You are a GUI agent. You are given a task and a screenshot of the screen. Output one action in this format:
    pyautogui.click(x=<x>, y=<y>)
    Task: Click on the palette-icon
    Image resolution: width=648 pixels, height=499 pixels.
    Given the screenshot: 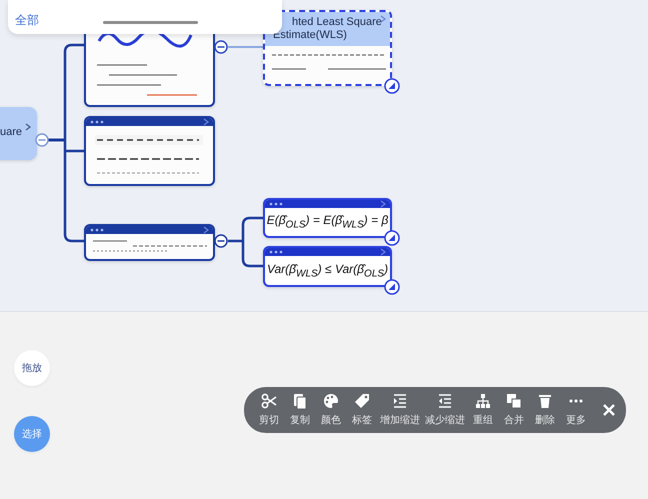 What is the action you would take?
    pyautogui.click(x=331, y=401)
    